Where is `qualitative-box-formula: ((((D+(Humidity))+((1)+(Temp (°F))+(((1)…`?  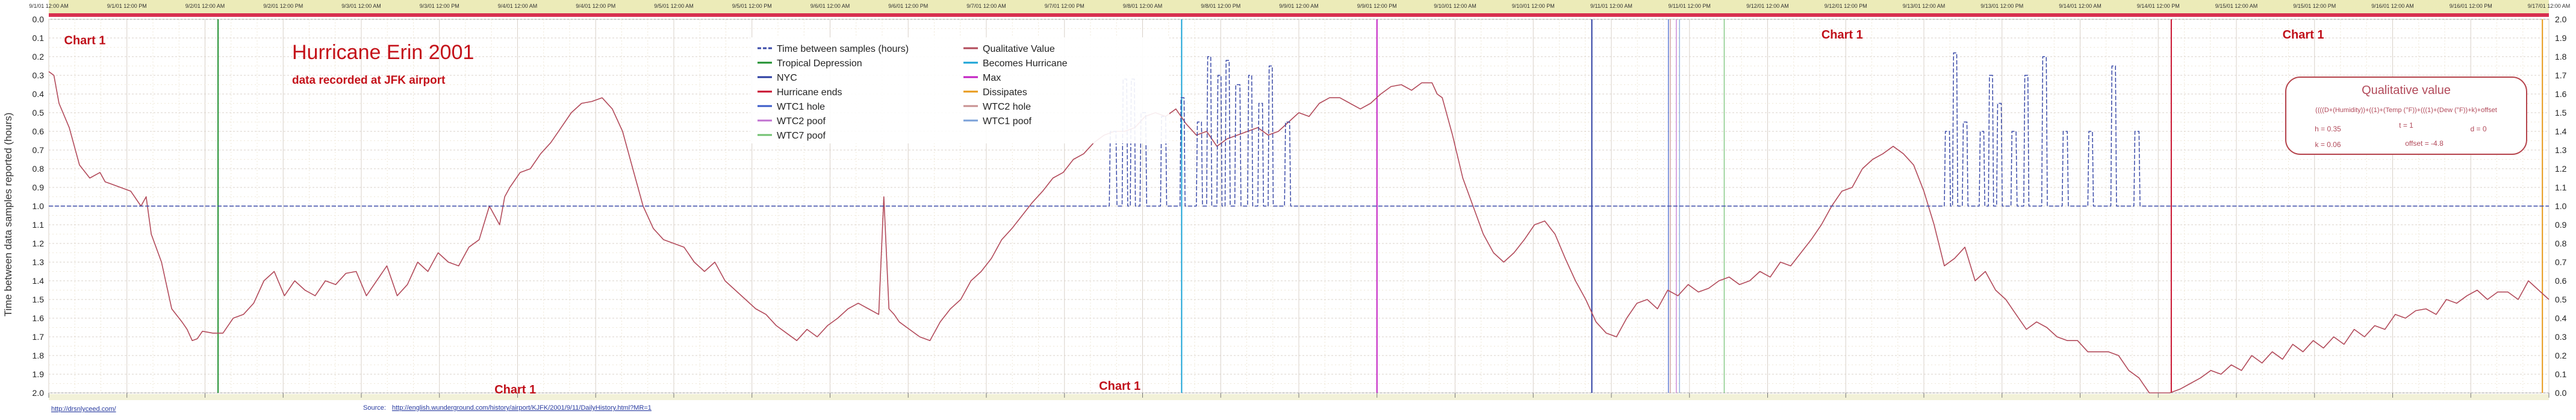
qualitative-box-formula: ((((D+(Humidity))+((1)+(Temp (°F))+(((1)… is located at coordinates (2406, 110).